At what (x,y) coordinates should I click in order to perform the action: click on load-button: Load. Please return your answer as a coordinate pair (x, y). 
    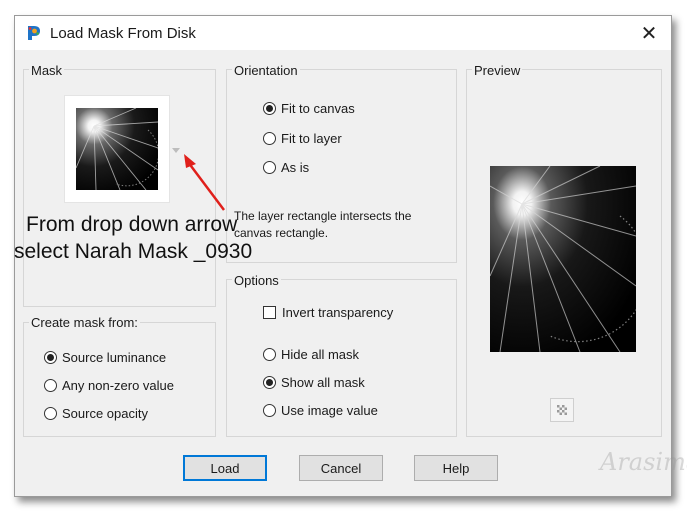
    Looking at the image, I should click on (225, 468).